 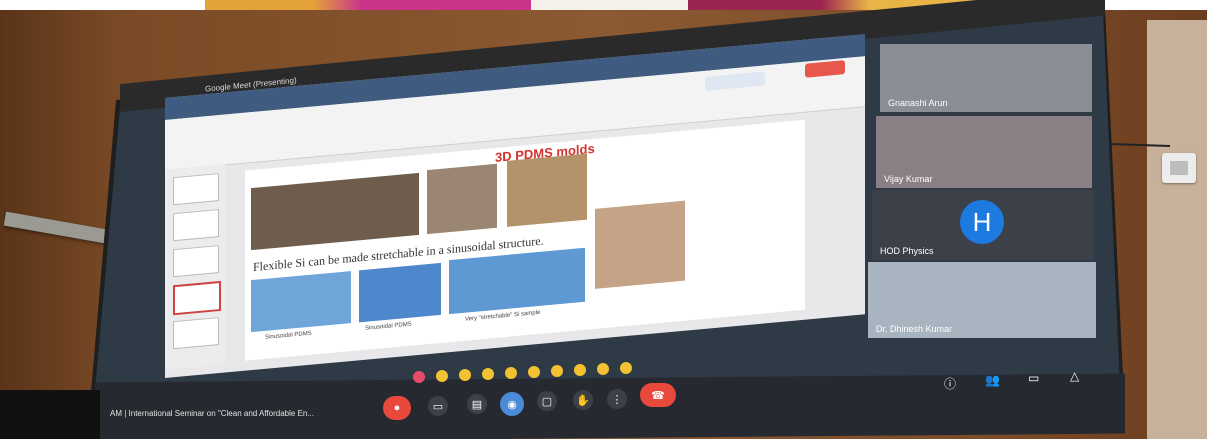 I want to click on speaker, so click(x=50, y=414).